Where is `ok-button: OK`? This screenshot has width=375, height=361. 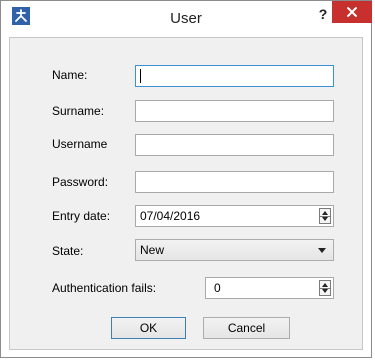 ok-button: OK is located at coordinates (148, 328).